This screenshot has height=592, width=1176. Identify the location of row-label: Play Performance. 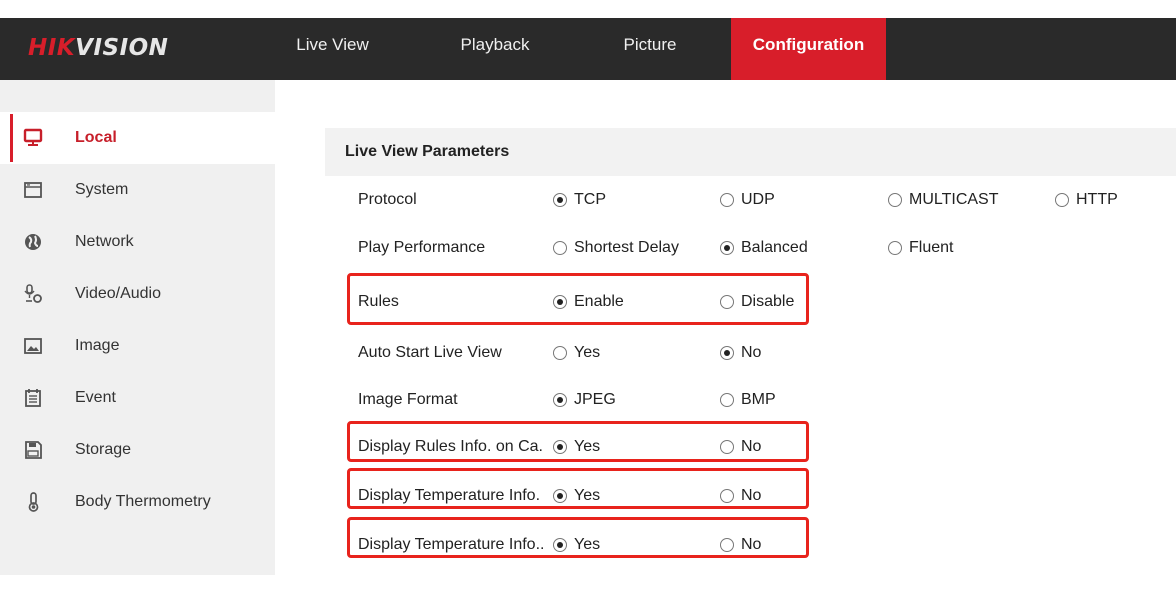
(422, 247).